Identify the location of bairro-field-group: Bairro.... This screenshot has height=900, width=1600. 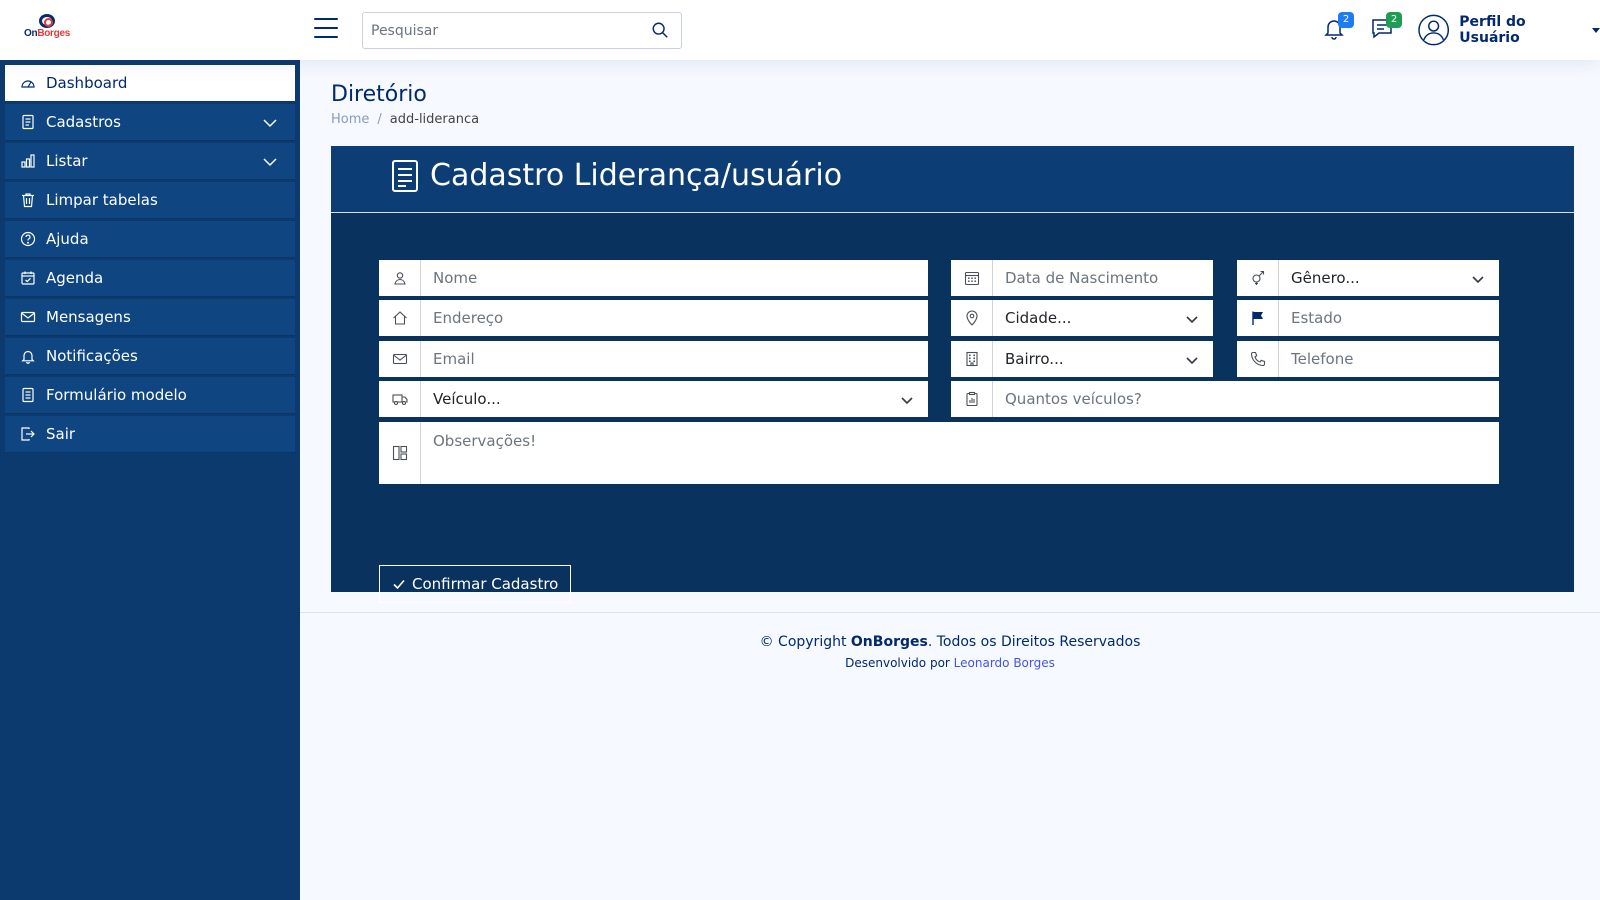
(1082, 360).